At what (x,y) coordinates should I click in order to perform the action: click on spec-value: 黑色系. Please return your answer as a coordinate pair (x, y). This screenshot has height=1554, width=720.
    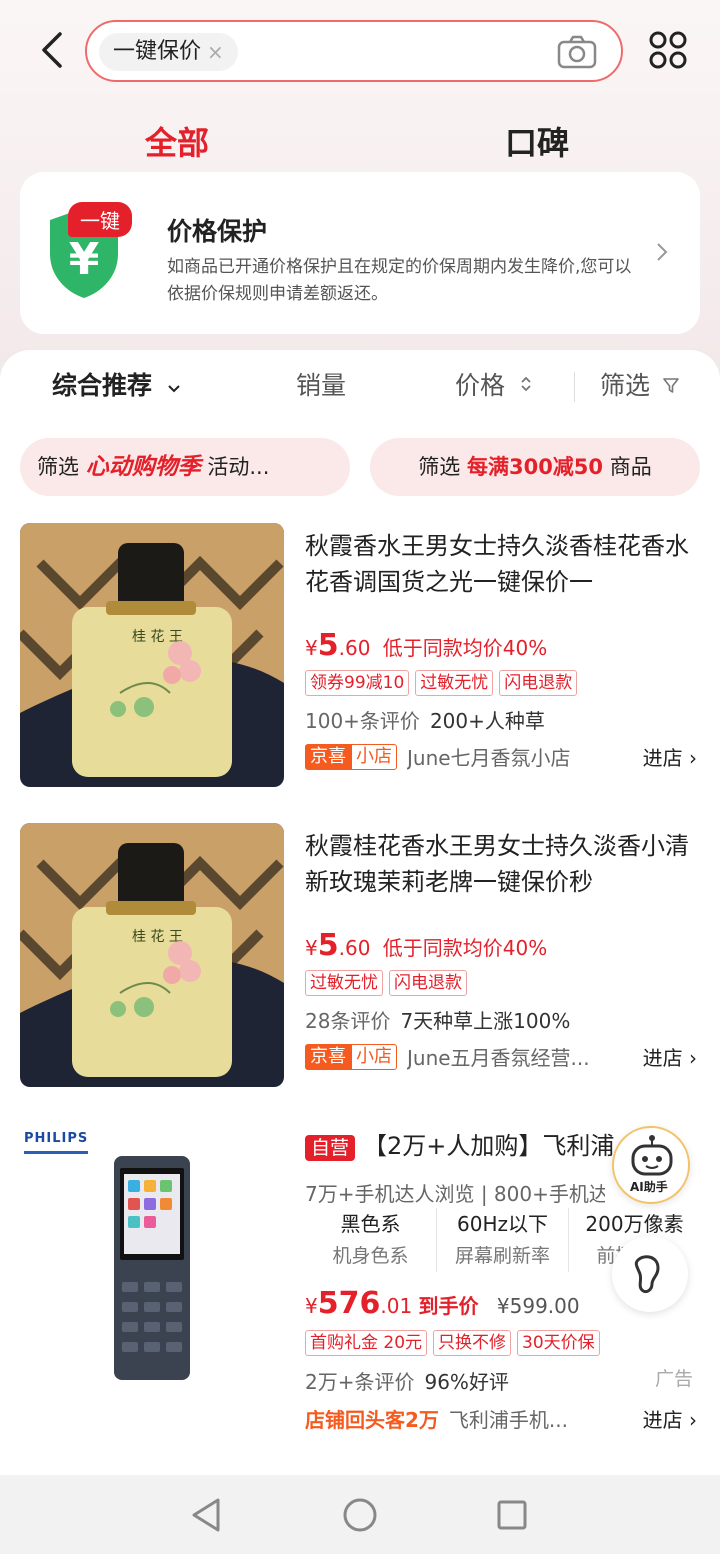
    Looking at the image, I should click on (370, 1224).